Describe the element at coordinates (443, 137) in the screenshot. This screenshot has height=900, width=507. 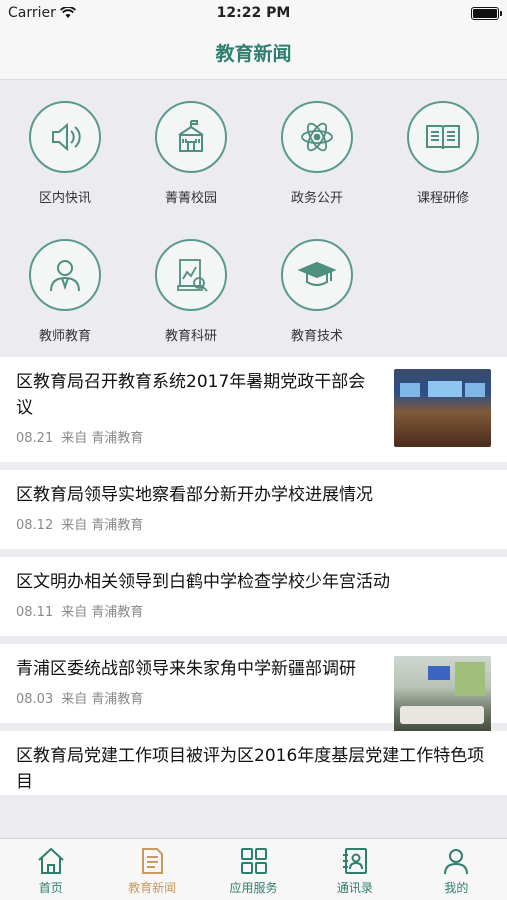
I see `book-icon` at that location.